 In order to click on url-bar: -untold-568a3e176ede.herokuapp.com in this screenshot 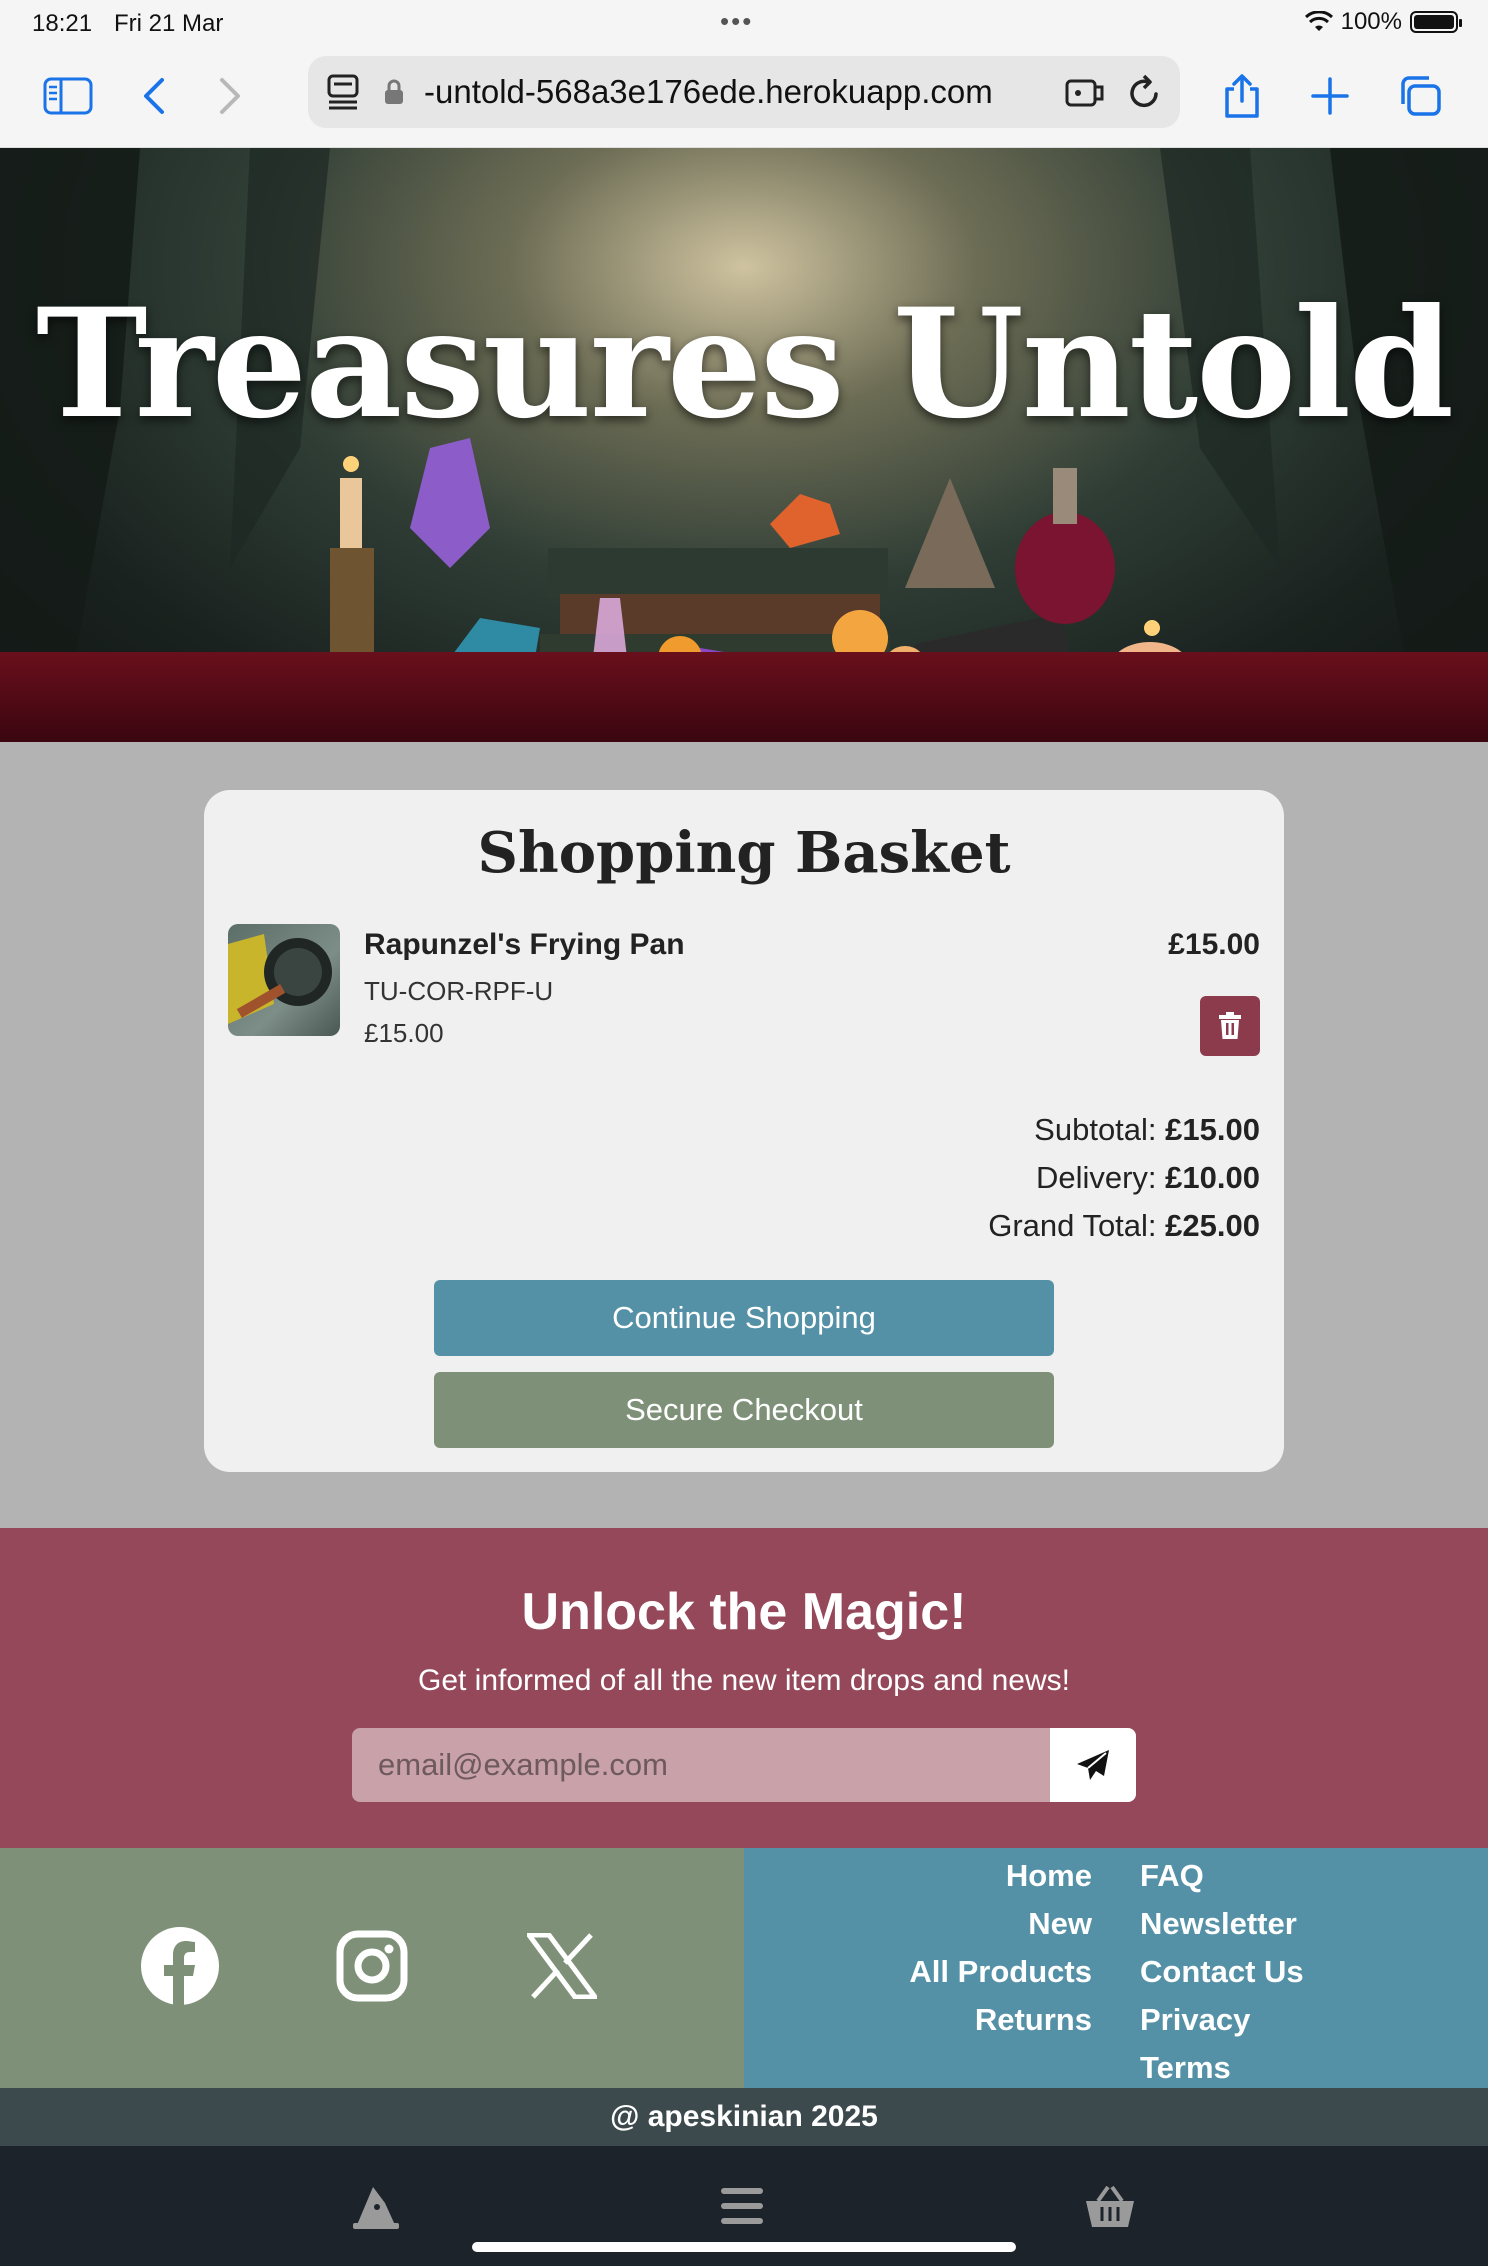, I will do `click(744, 92)`.